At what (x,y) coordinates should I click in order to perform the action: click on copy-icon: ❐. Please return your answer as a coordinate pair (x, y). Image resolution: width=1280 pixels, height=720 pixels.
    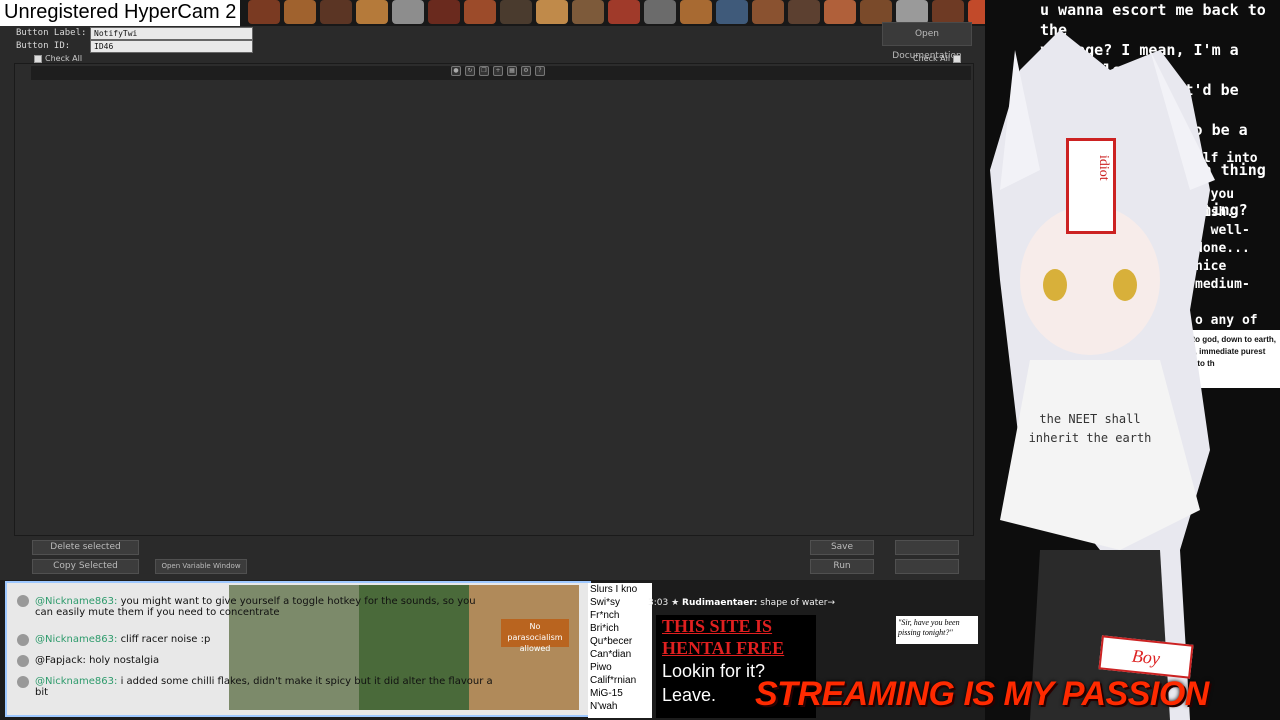
    Looking at the image, I should click on (484, 71).